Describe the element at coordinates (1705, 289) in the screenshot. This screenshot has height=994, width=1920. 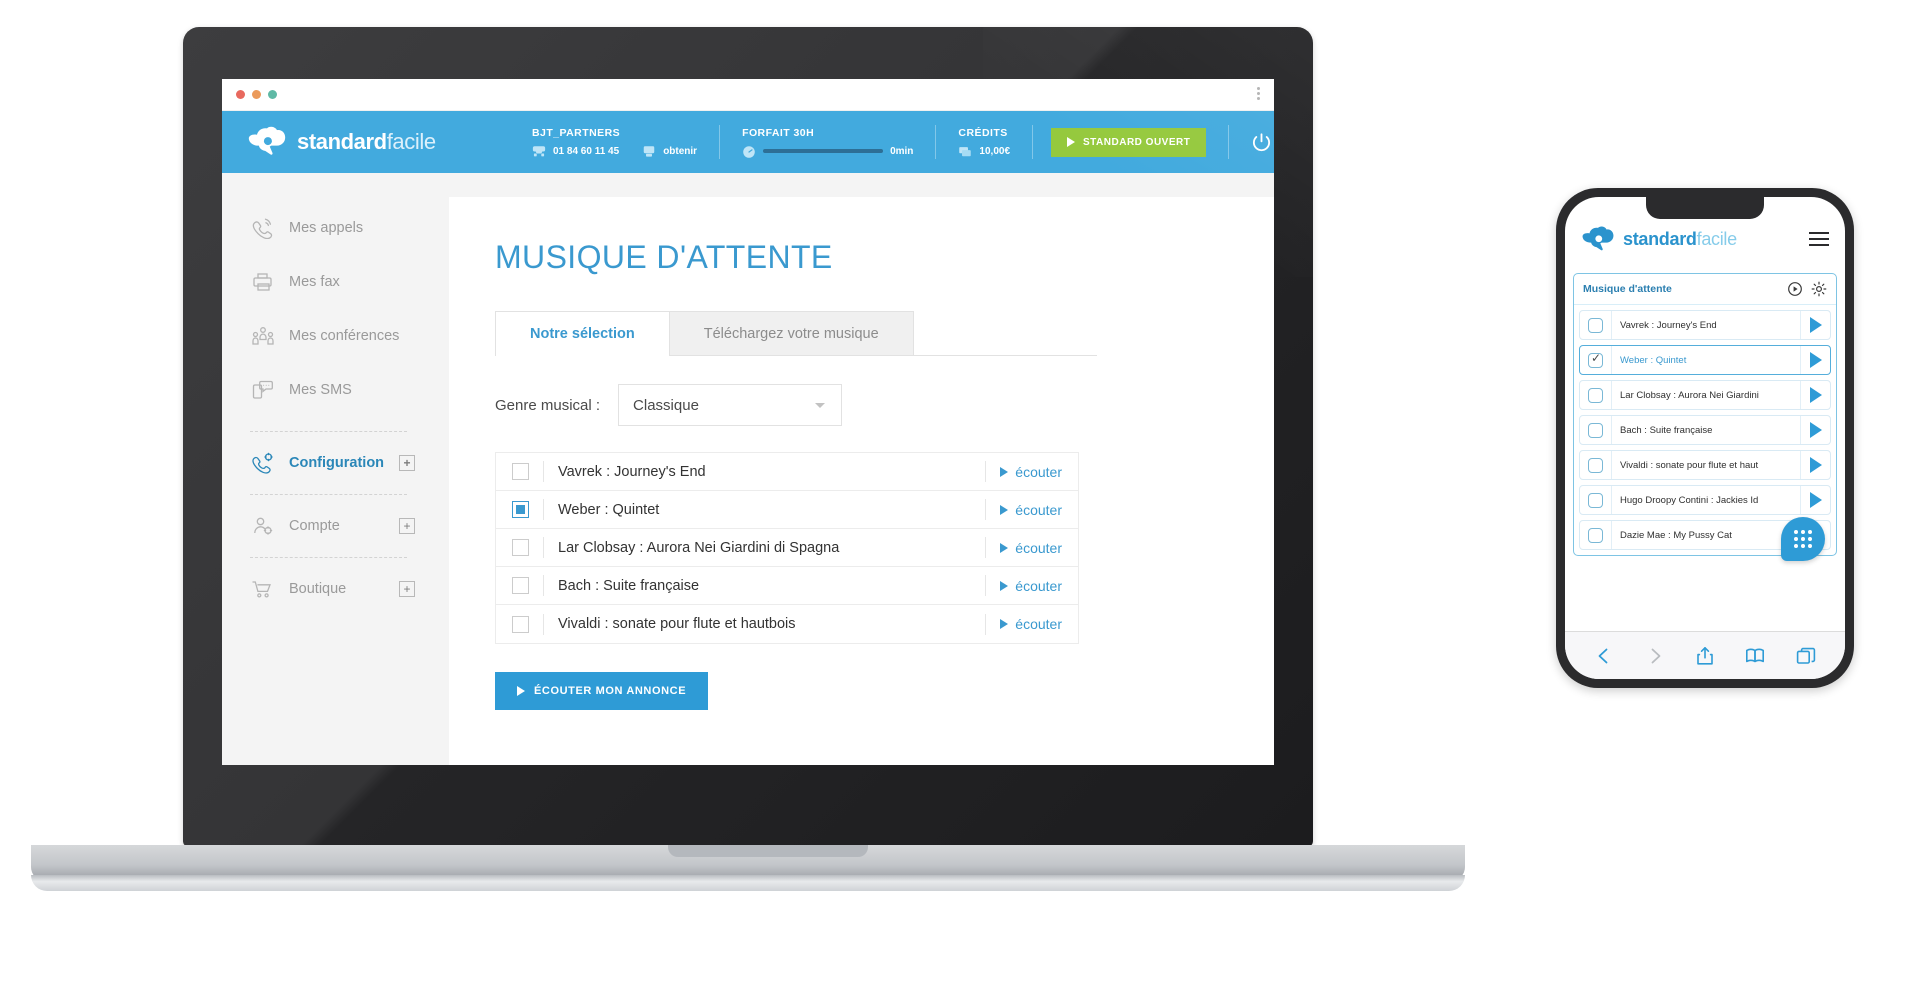
I see `phone-panel-header: Musique d'attente` at that location.